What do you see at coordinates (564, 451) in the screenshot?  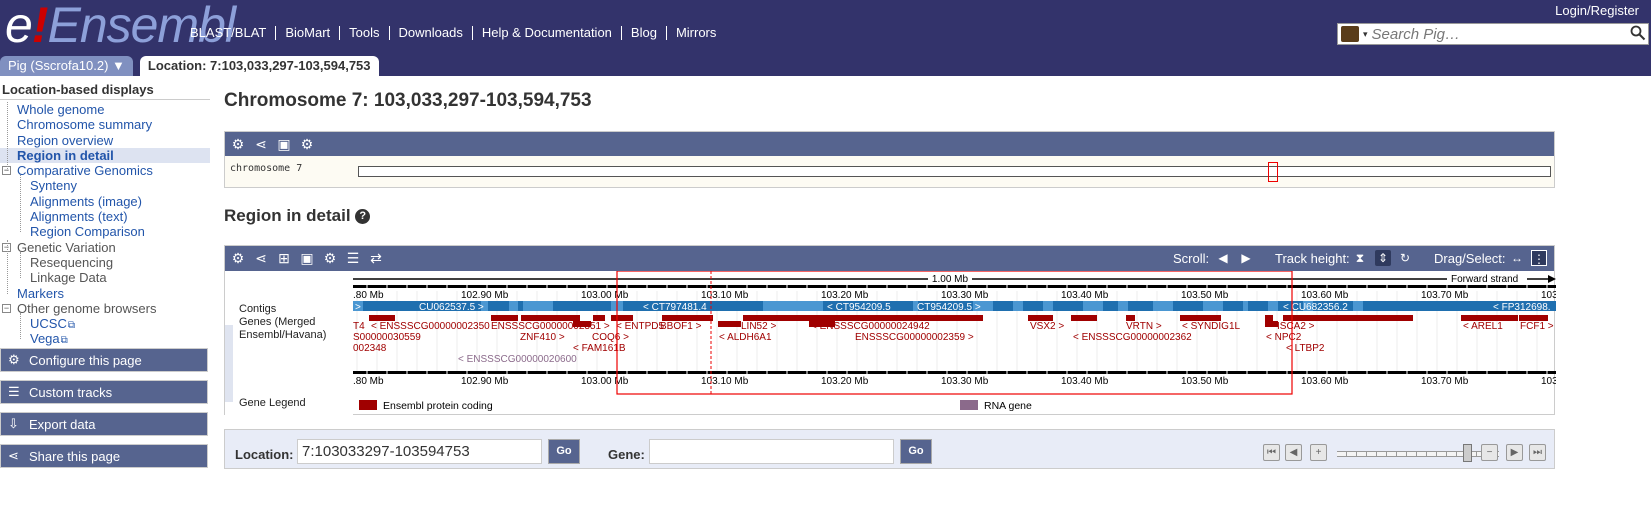 I see `location-go-button: Go` at bounding box center [564, 451].